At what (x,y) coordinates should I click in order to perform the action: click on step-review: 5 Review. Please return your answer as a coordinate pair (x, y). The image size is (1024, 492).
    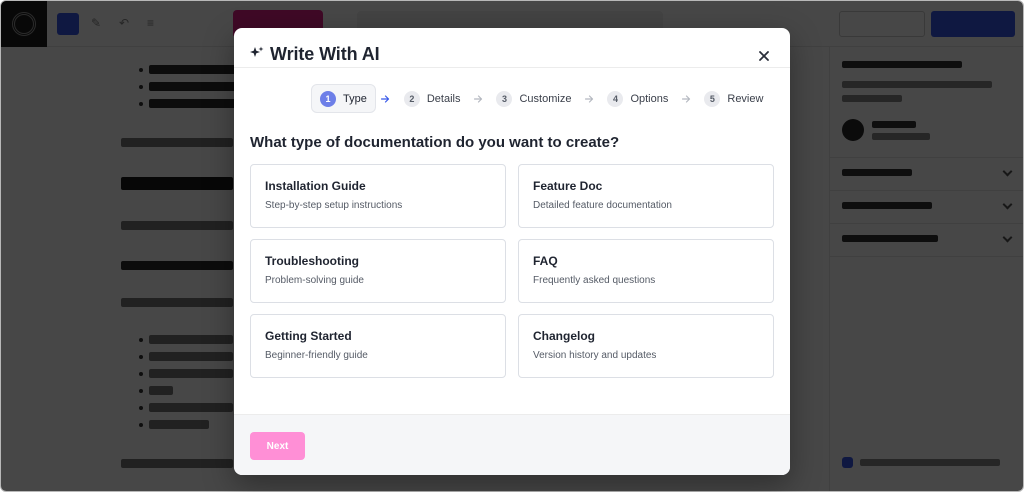
    Looking at the image, I should click on (733, 98).